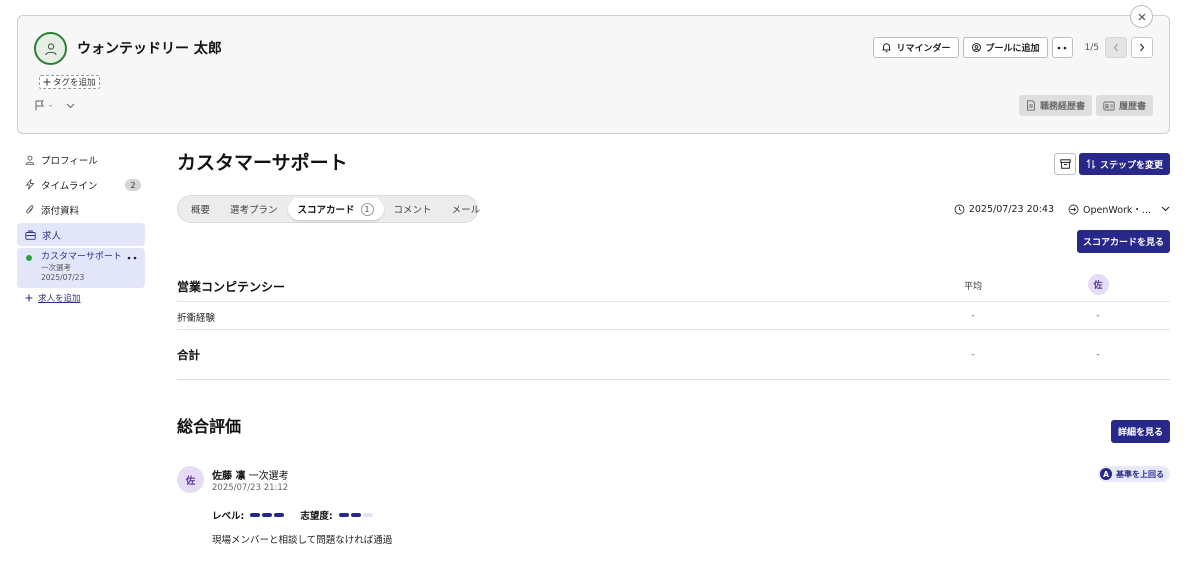 This screenshot has width=1196, height=565. What do you see at coordinates (30, 209) in the screenshot?
I see `paperclip-icon` at bounding box center [30, 209].